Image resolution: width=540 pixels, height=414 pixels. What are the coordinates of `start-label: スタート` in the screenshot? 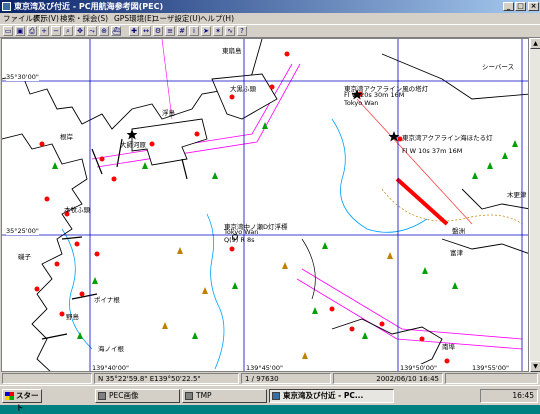 It's located at (27, 401).